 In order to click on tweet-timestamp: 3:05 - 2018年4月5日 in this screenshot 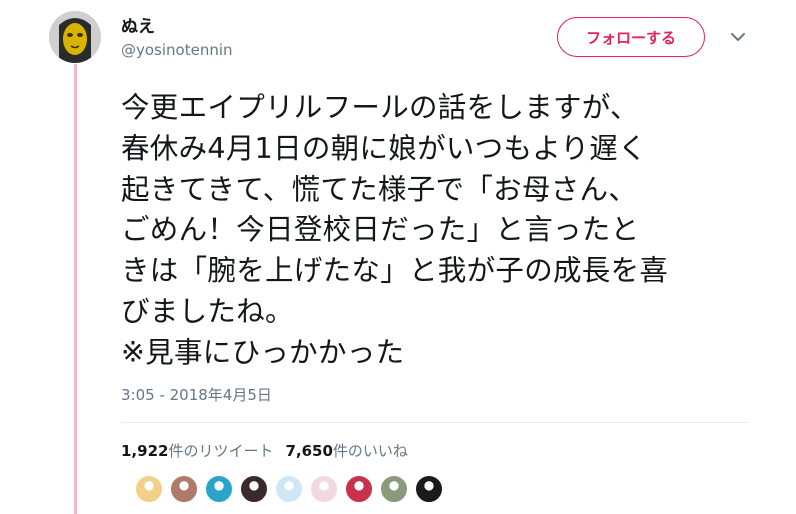, I will do `click(196, 394)`.